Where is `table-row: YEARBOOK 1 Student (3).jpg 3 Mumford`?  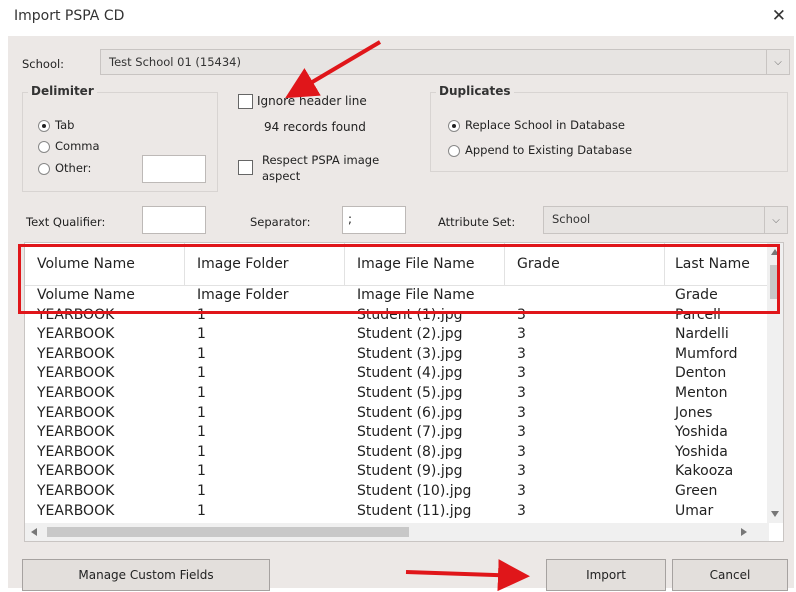 table-row: YEARBOOK 1 Student (3).jpg 3 Mumford is located at coordinates (393, 355).